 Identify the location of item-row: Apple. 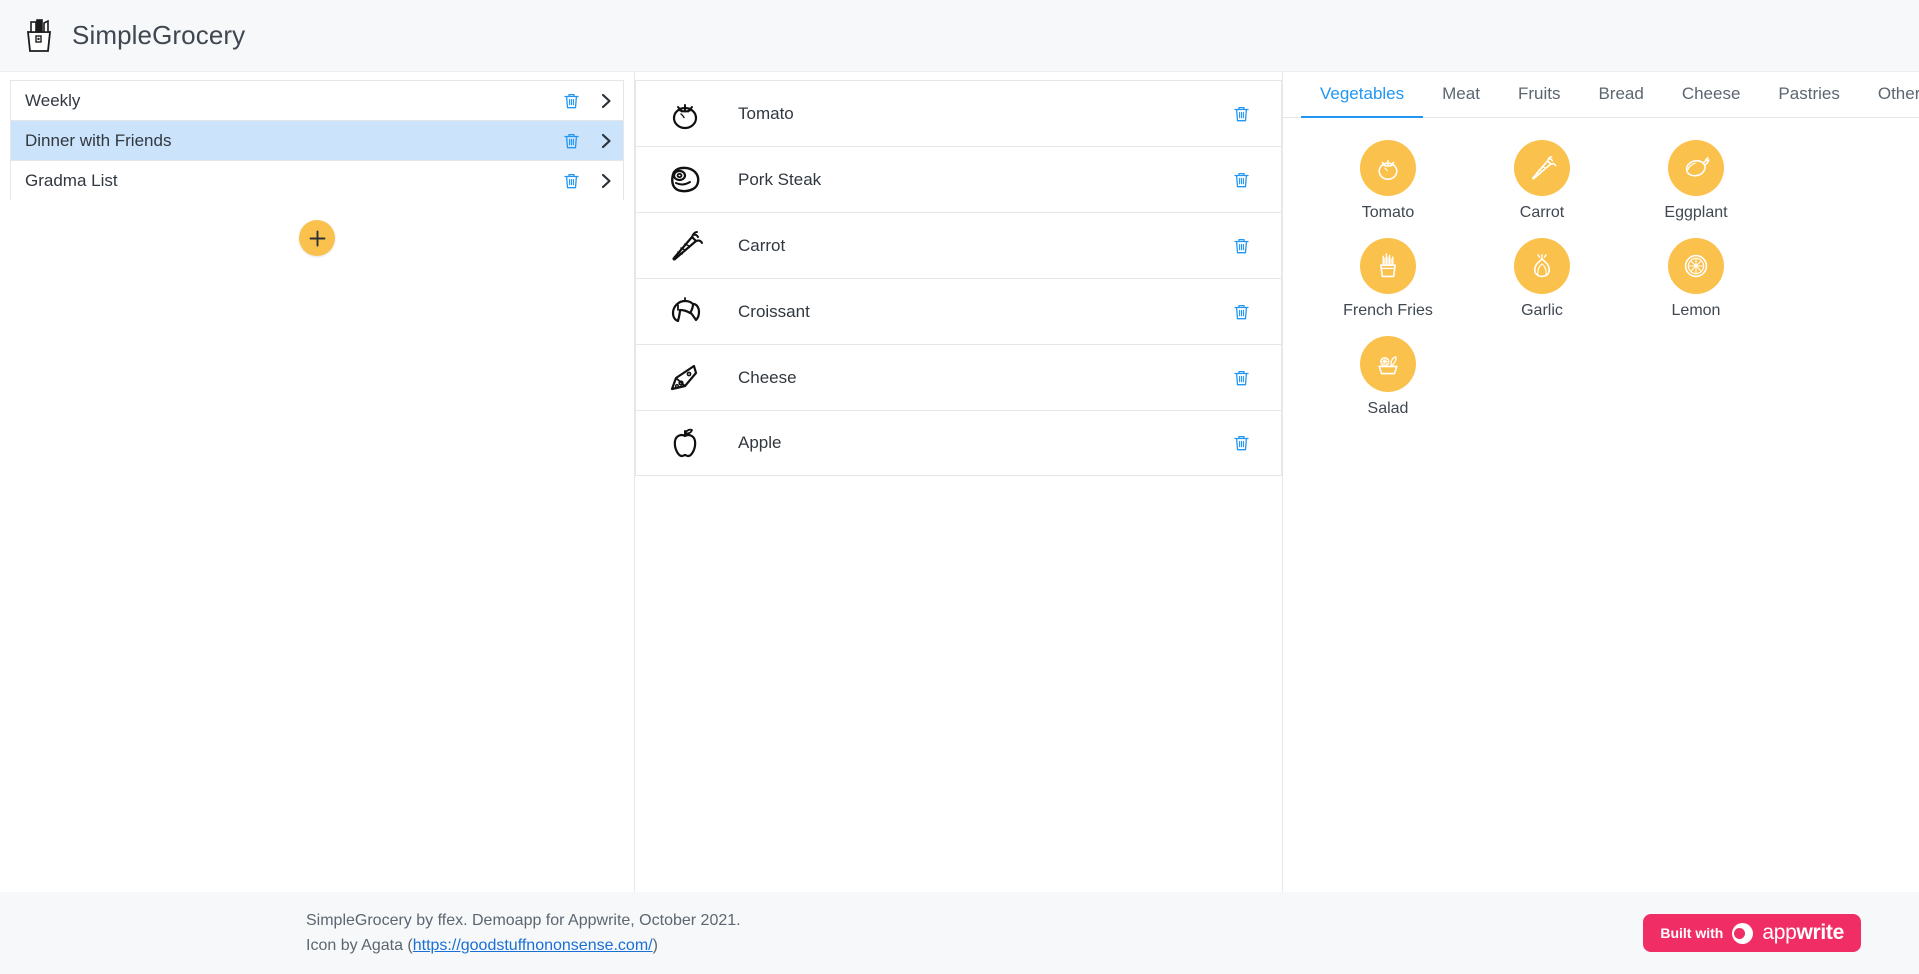
(958, 443).